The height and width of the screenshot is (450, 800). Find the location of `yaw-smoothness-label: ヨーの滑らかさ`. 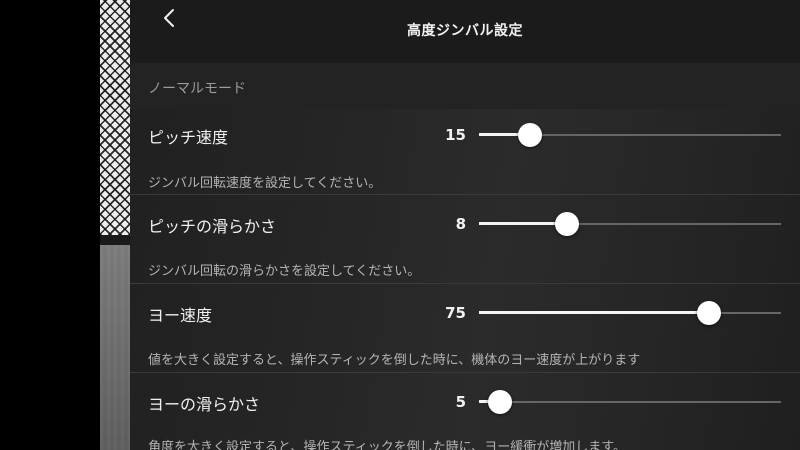

yaw-smoothness-label: ヨーの滑らかさ is located at coordinates (204, 404).